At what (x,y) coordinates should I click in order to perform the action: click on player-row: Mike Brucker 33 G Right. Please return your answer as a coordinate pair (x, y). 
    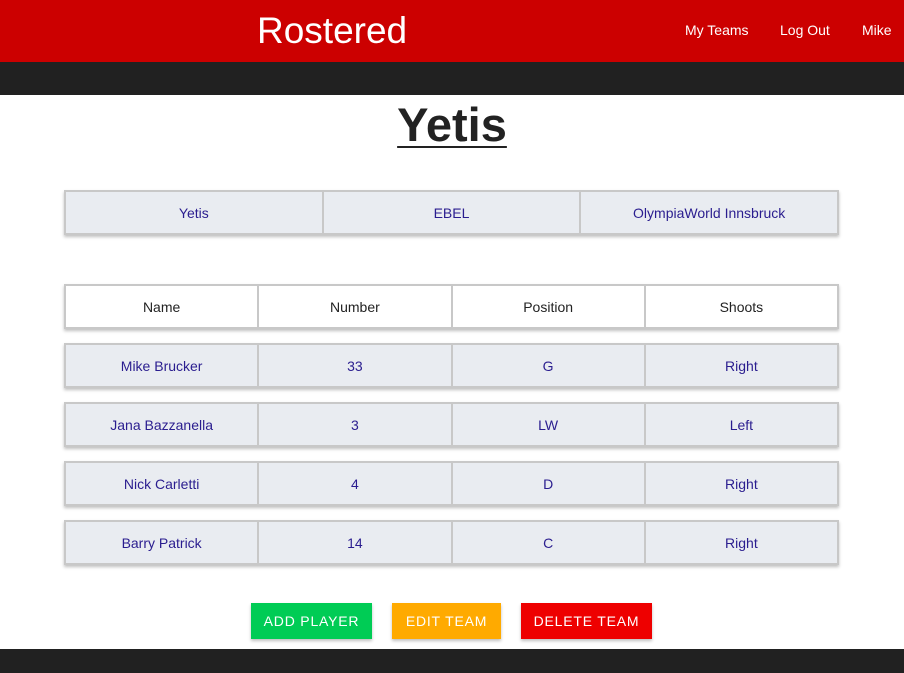
    Looking at the image, I should click on (451, 365).